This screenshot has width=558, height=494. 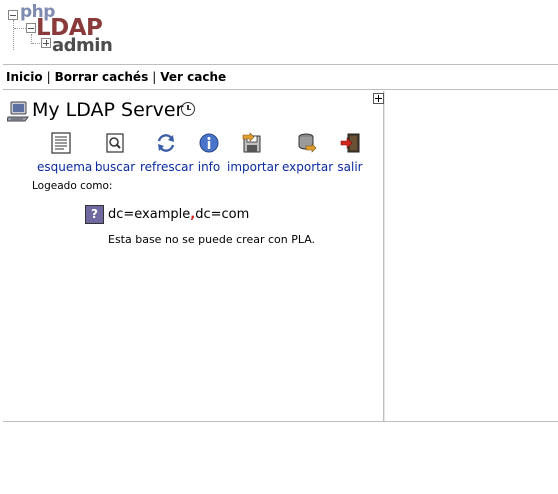 What do you see at coordinates (307, 143) in the screenshot?
I see `export-icon` at bounding box center [307, 143].